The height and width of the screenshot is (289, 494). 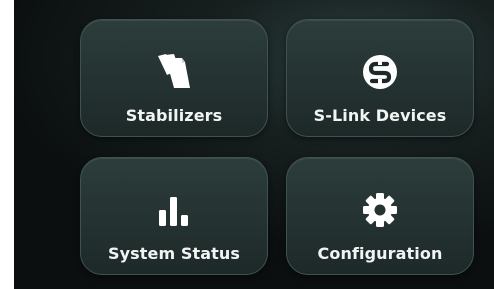 I want to click on gear-icon, so click(x=380, y=210).